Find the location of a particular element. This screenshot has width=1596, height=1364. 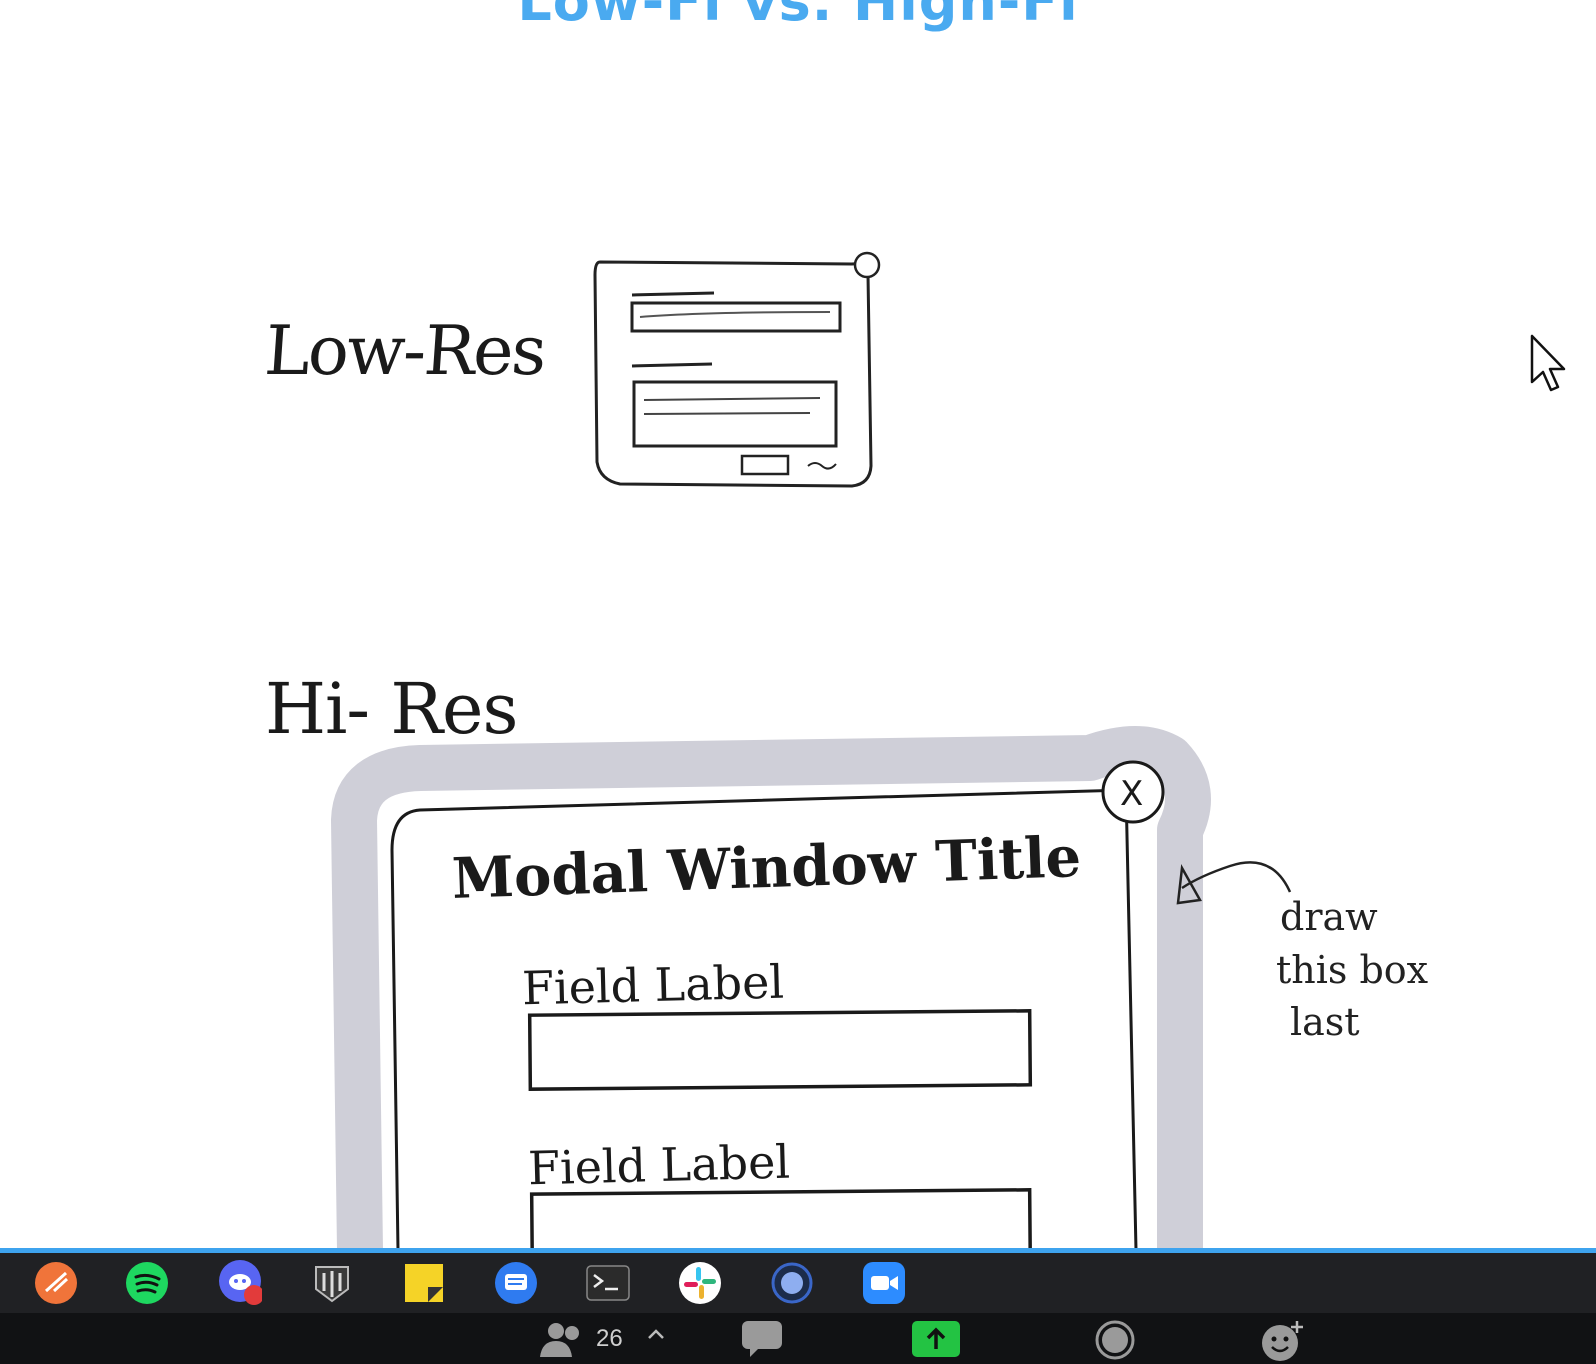

annotation-line-3: last is located at coordinates (1325, 1022).